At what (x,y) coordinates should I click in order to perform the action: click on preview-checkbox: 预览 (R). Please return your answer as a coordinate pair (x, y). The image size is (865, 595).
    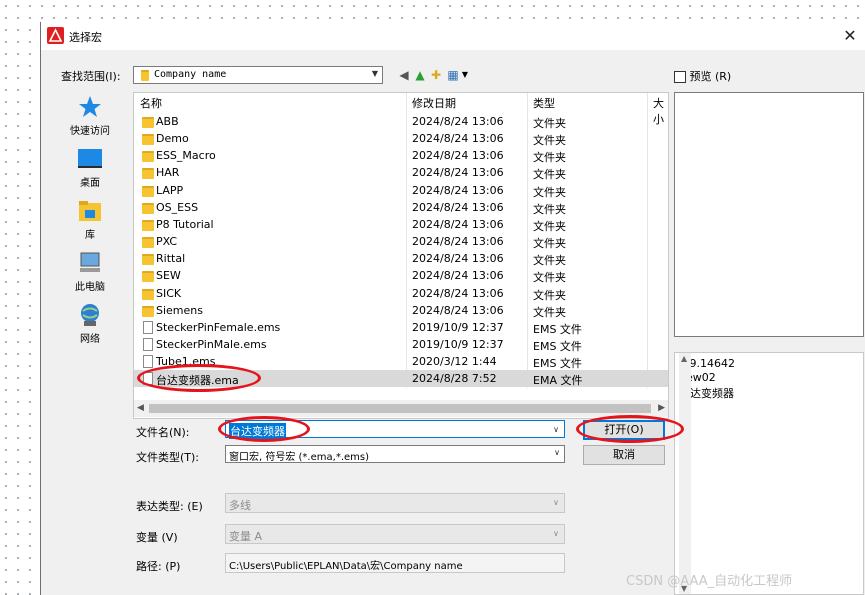
    Looking at the image, I should click on (702, 76).